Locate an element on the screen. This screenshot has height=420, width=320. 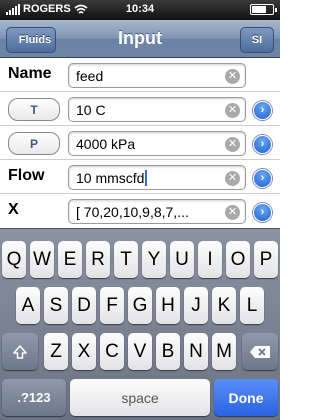
flow-value-wrap: 10 mmscfd is located at coordinates (112, 178).